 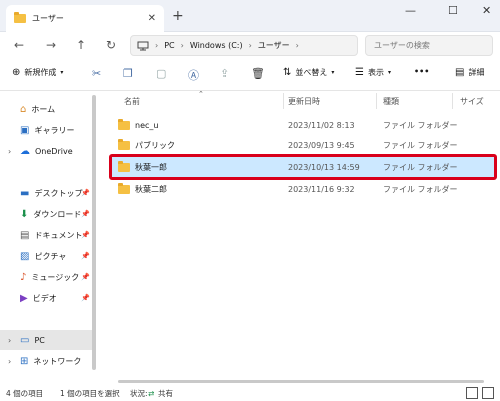 I want to click on column-header-date: 更新日時, so click(x=304, y=101).